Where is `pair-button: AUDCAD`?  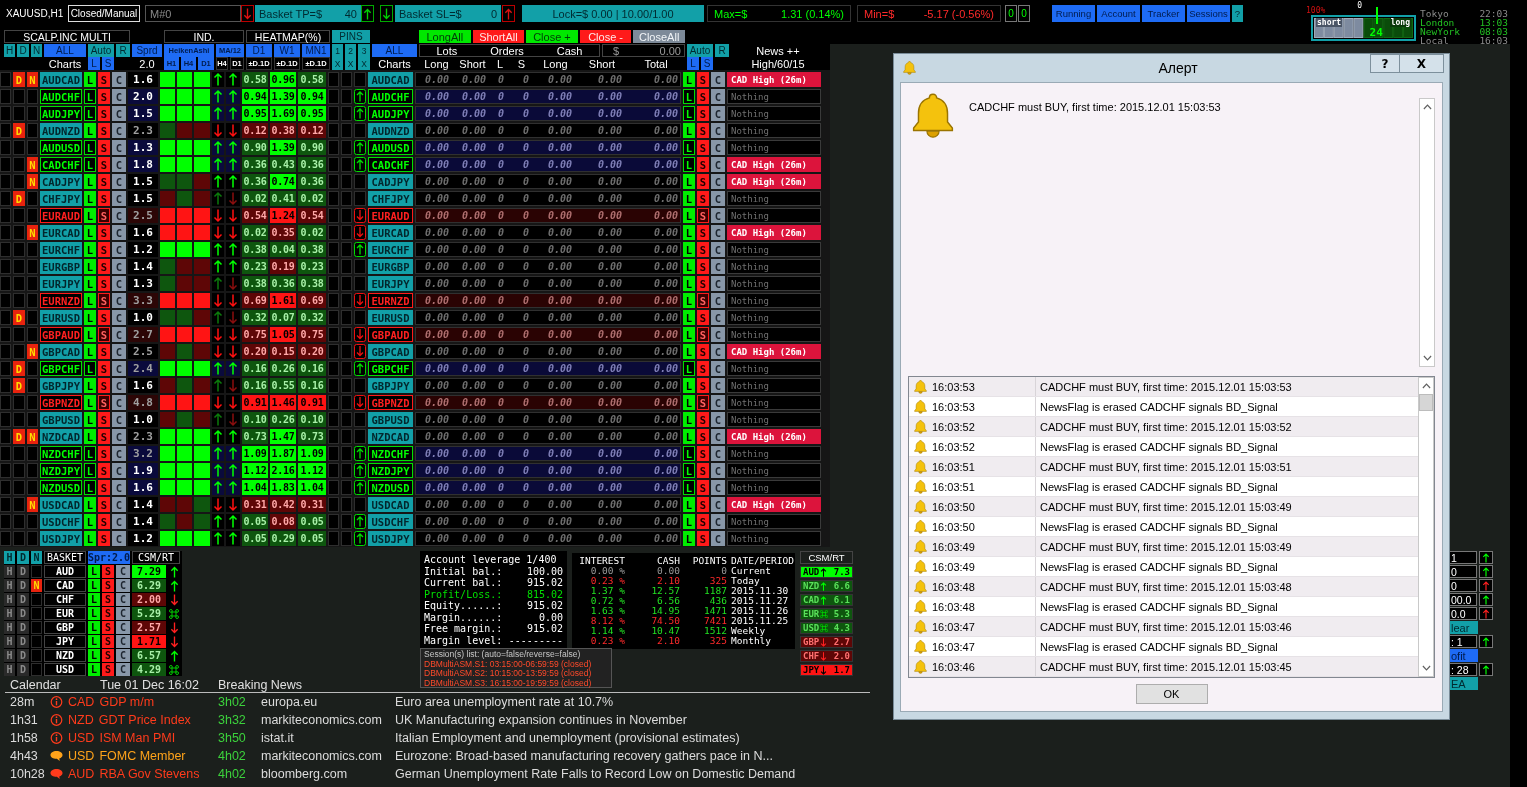 pair-button: AUDCAD is located at coordinates (390, 79).